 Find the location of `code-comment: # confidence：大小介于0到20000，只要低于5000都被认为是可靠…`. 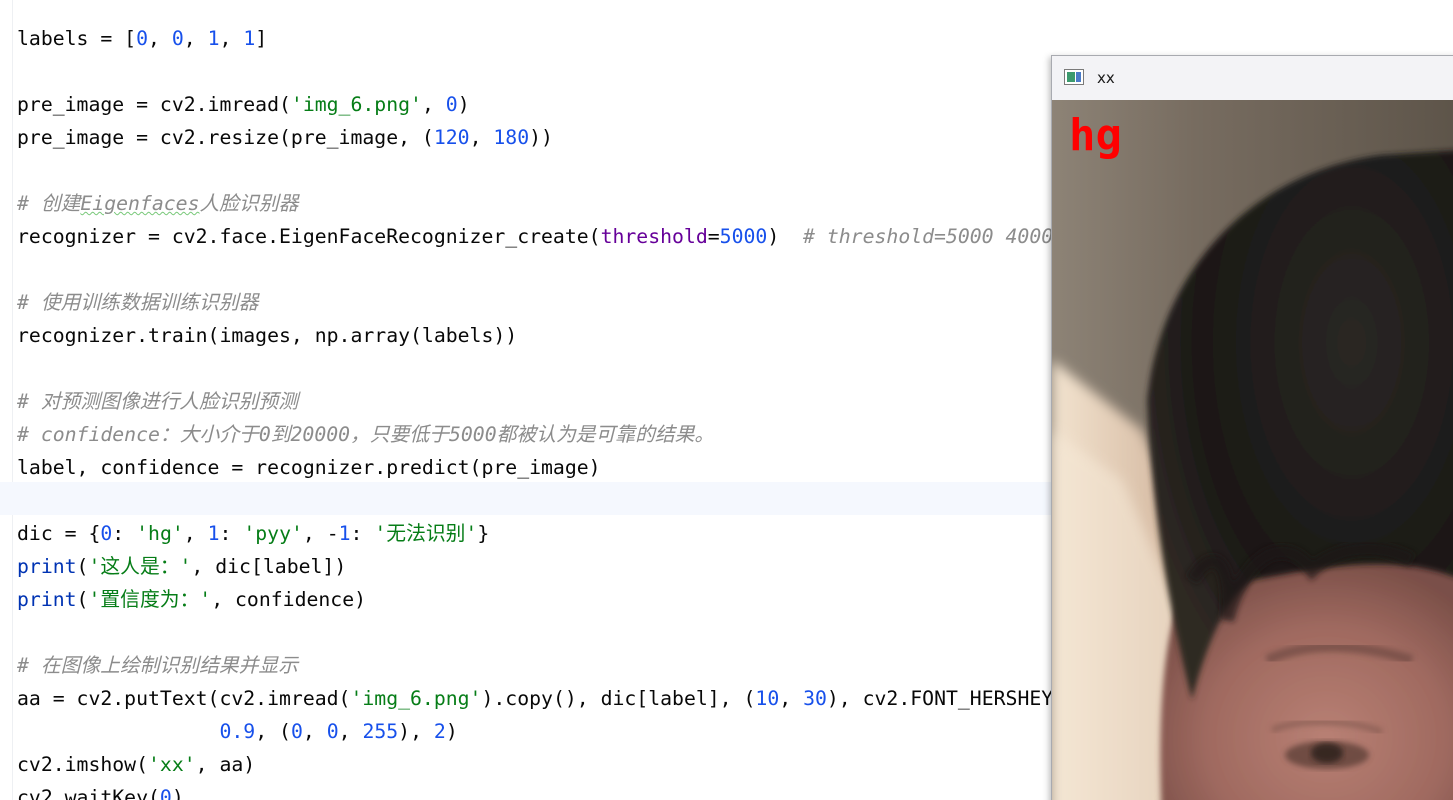

code-comment: # confidence：大小介于0到20000，只要低于5000都被认为是可靠… is located at coordinates (366, 434).